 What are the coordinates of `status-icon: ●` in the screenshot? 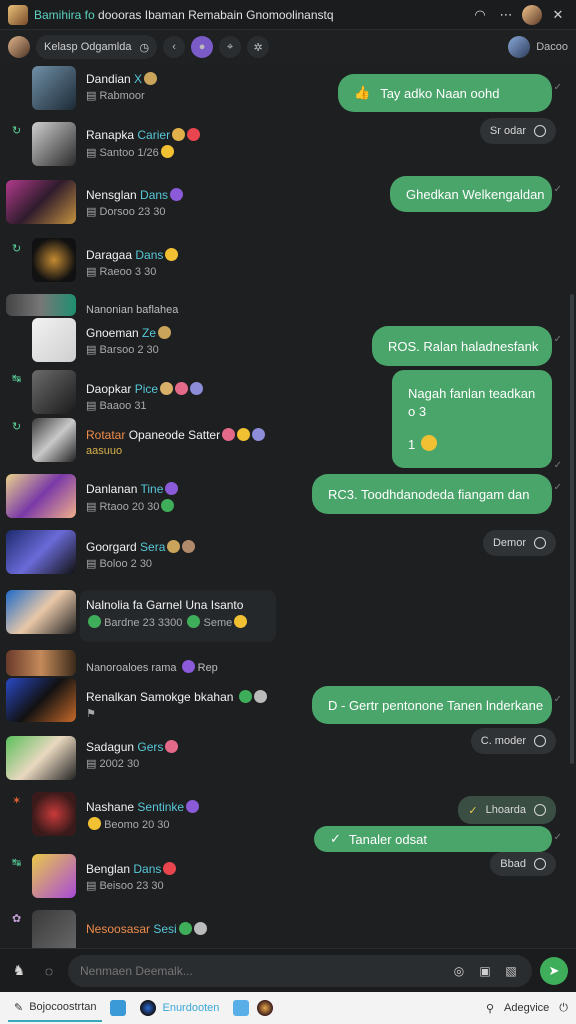 It's located at (202, 47).